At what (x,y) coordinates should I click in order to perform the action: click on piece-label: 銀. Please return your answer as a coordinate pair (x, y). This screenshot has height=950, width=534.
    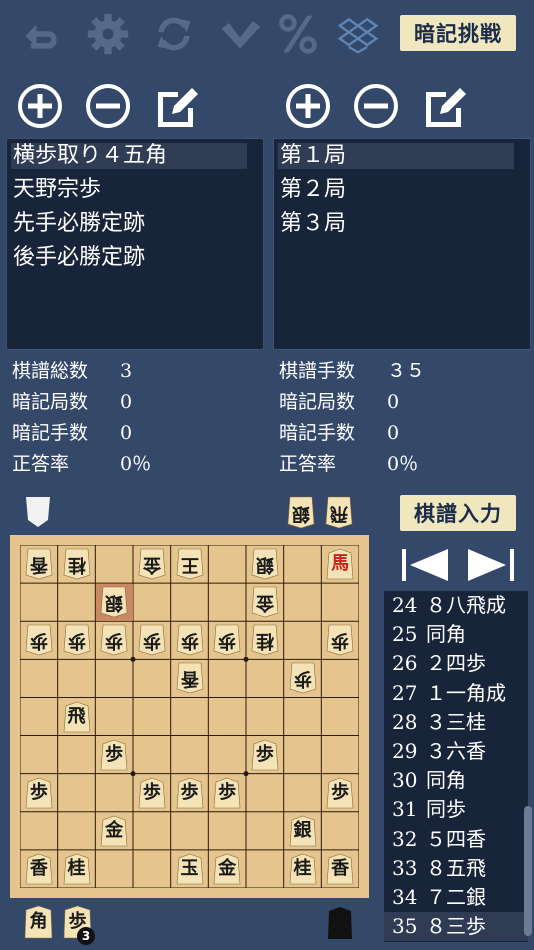
    Looking at the image, I should click on (302, 830).